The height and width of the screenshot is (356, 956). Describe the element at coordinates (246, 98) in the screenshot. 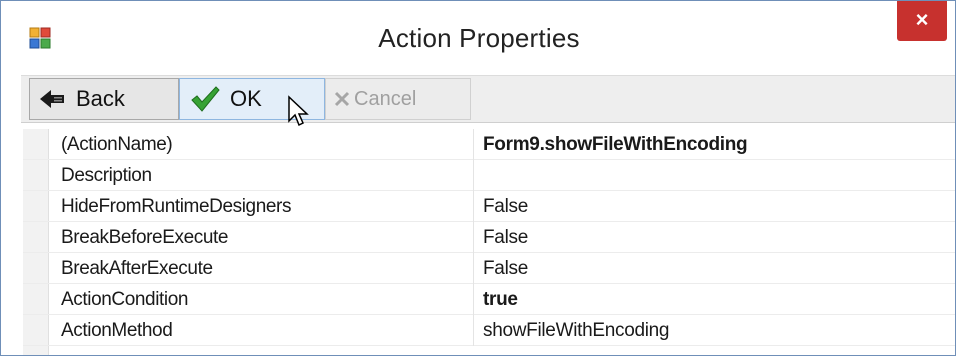

I see `ok-label: OK` at that location.